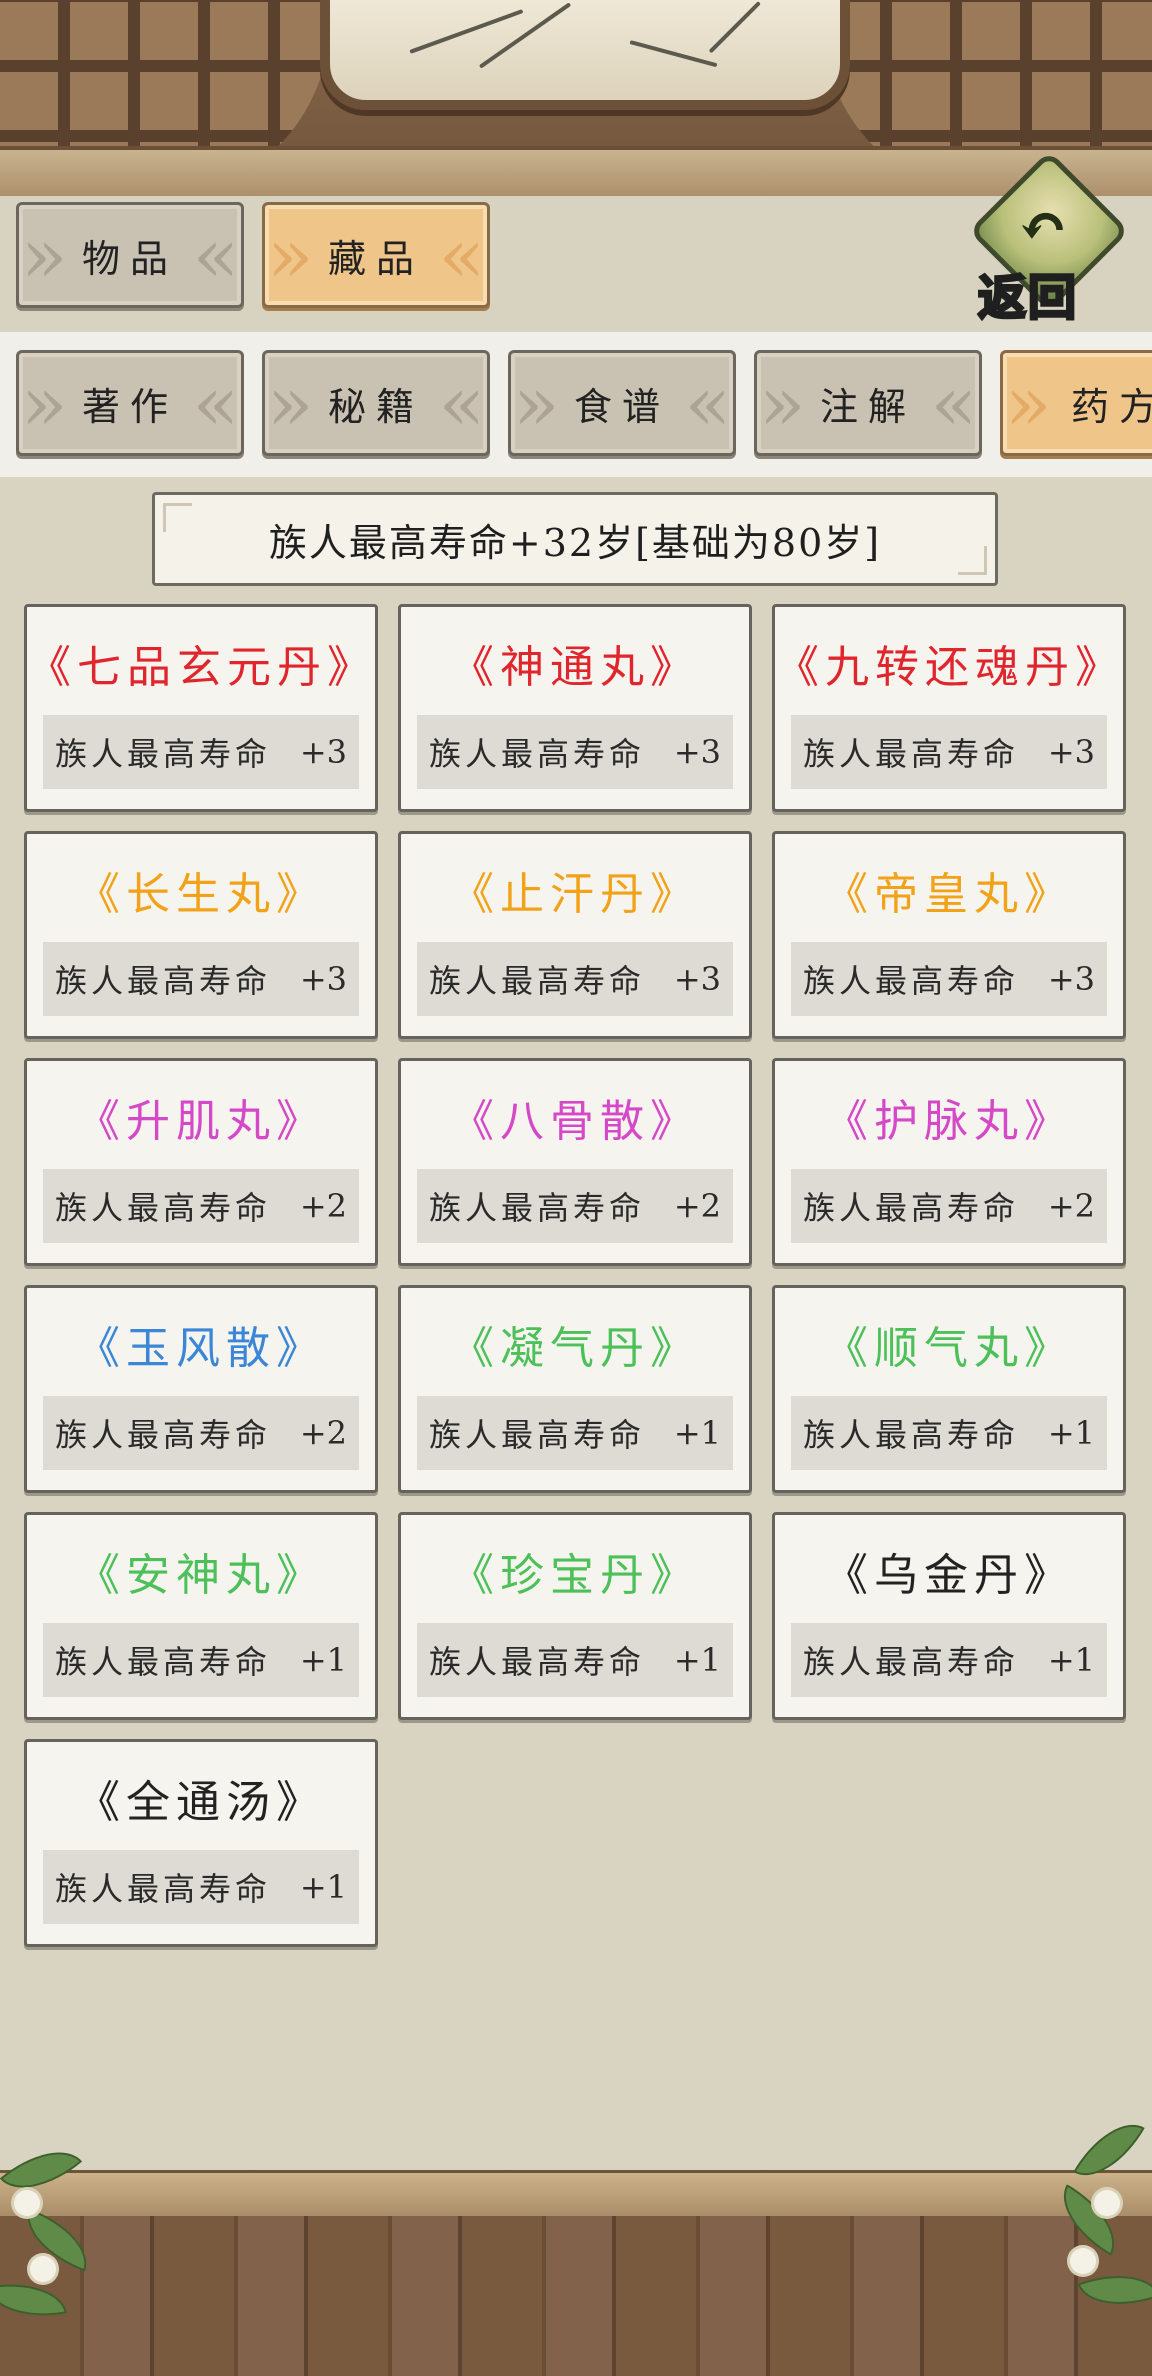  What do you see at coordinates (201, 1121) in the screenshot?
I see `item-name: 《升肌丸》` at bounding box center [201, 1121].